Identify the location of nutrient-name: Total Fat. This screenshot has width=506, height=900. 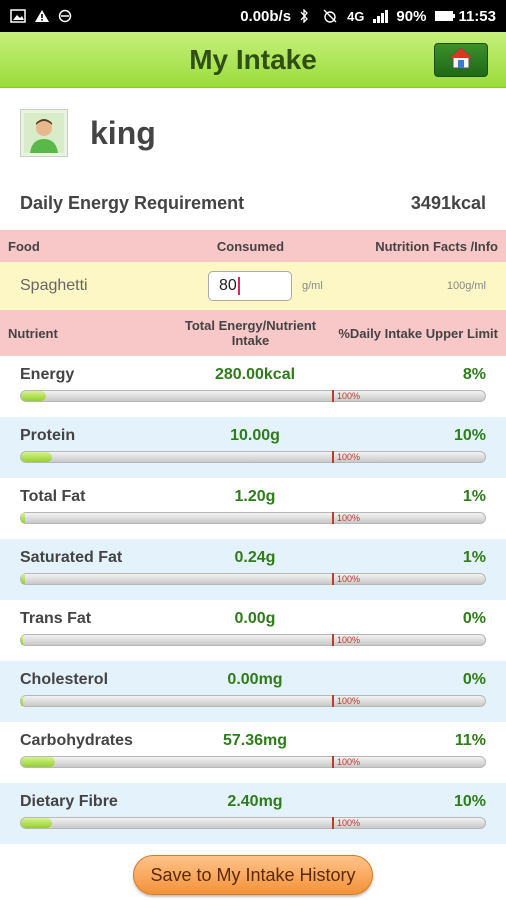
(53, 496).